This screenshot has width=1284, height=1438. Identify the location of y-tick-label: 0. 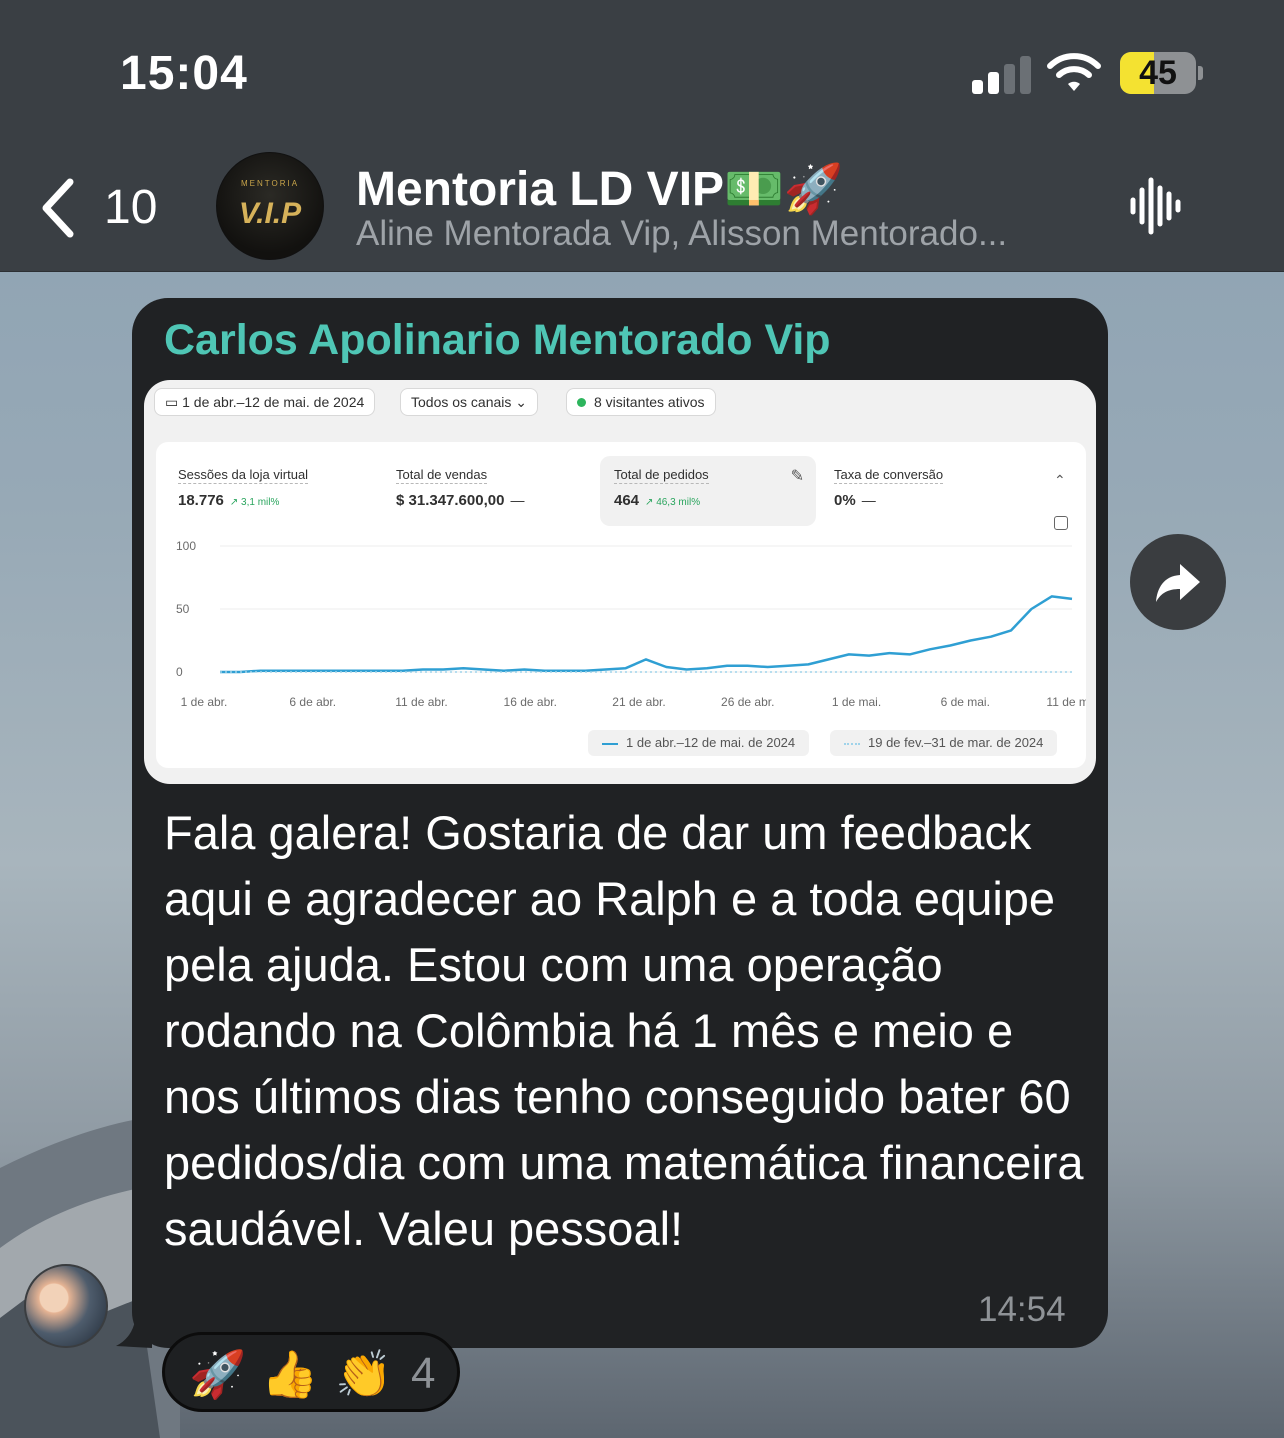
(179, 672).